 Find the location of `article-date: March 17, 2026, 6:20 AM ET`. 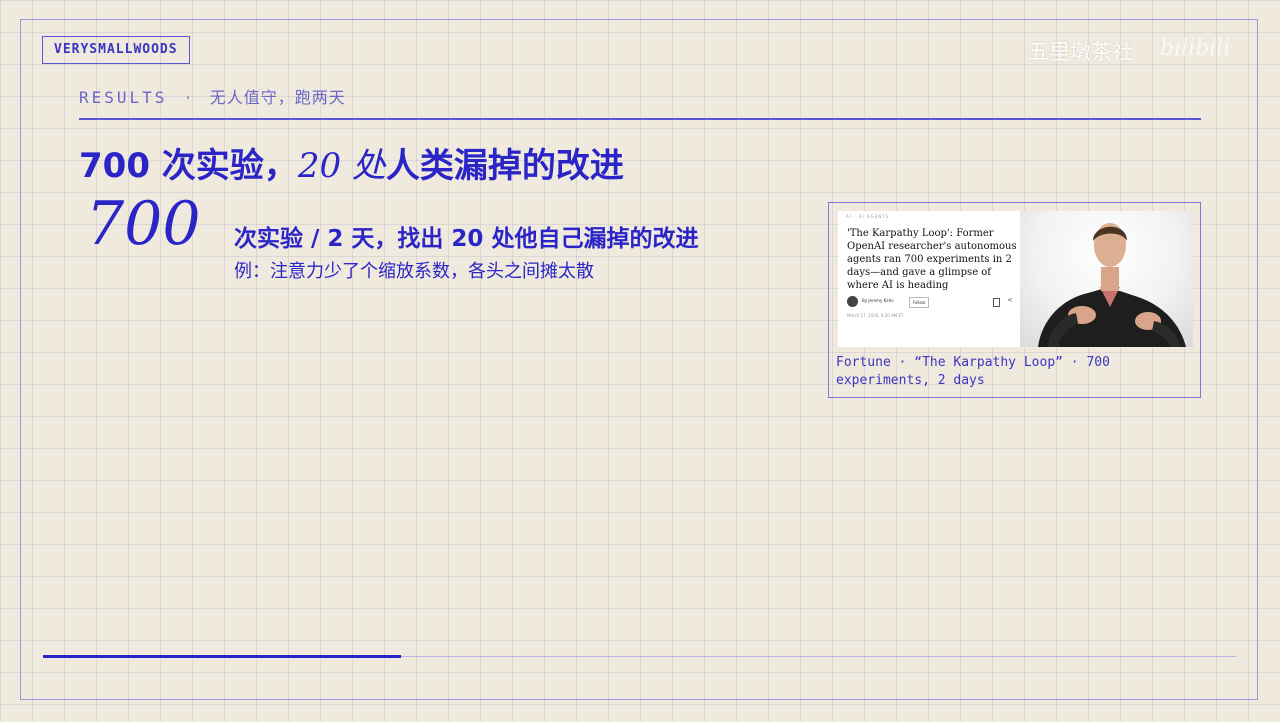

article-date: March 17, 2026, 6:20 AM ET is located at coordinates (875, 315).